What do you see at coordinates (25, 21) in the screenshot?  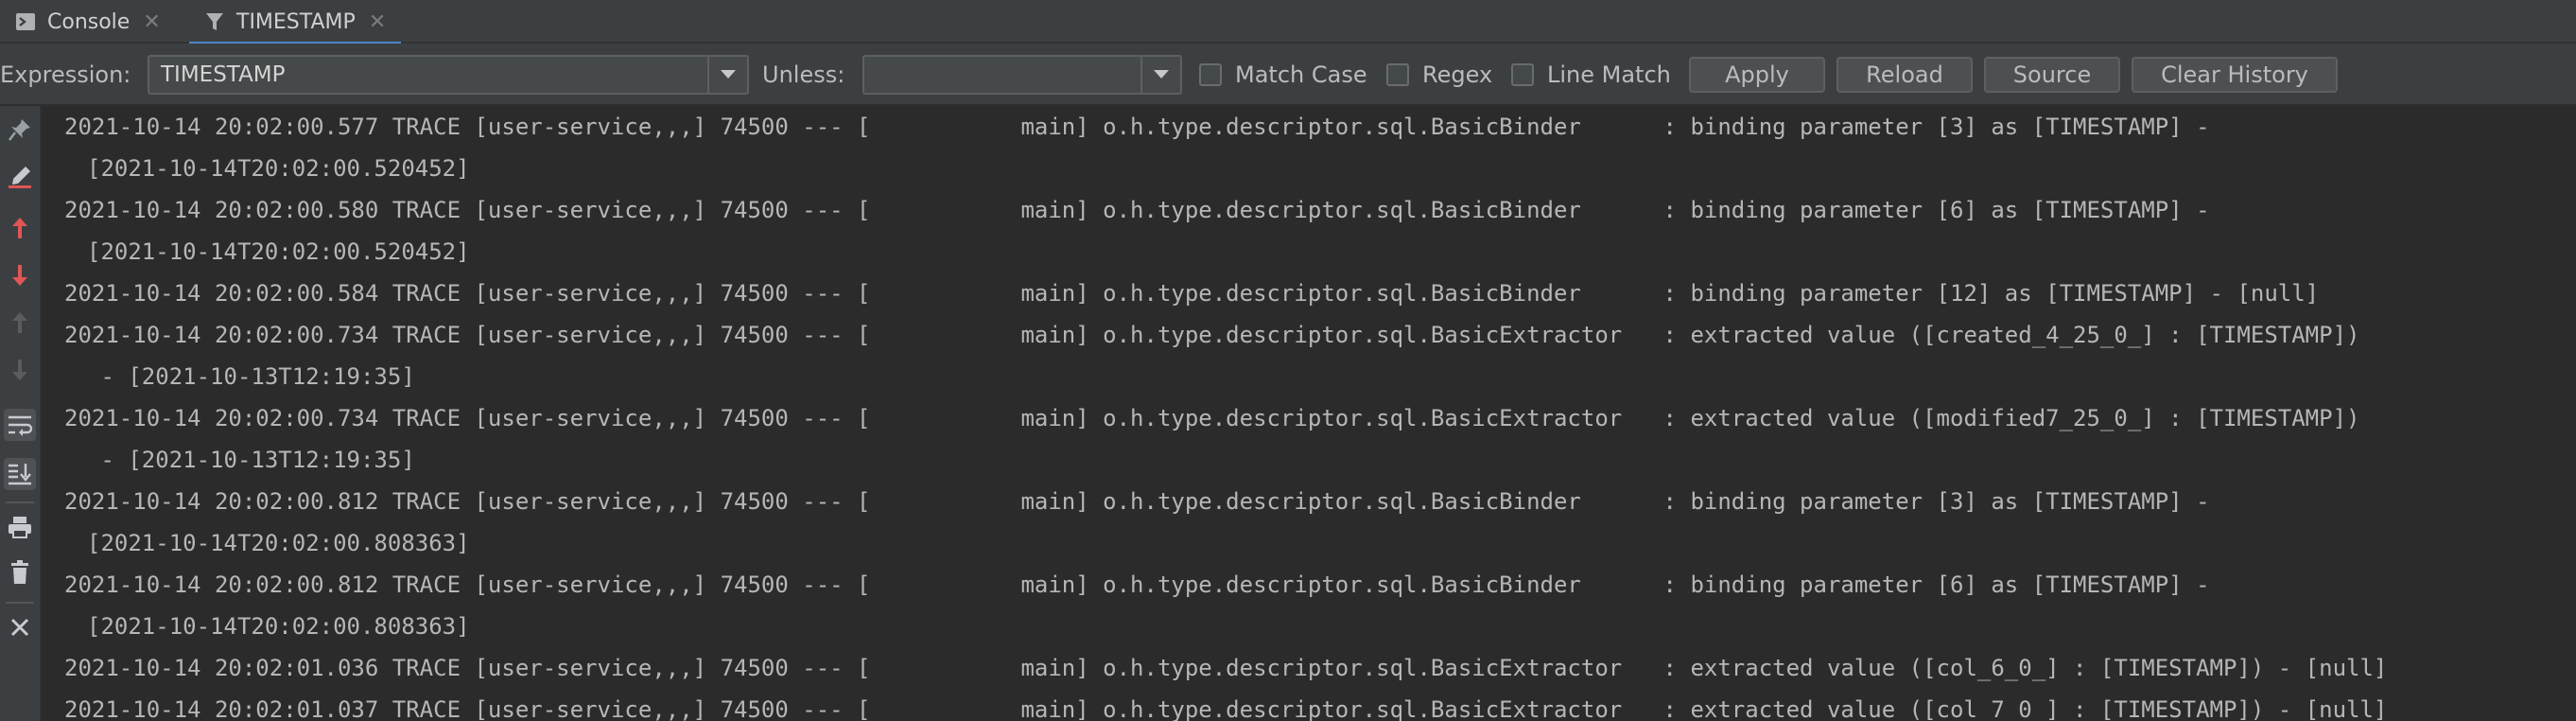 I see `console-icon` at bounding box center [25, 21].